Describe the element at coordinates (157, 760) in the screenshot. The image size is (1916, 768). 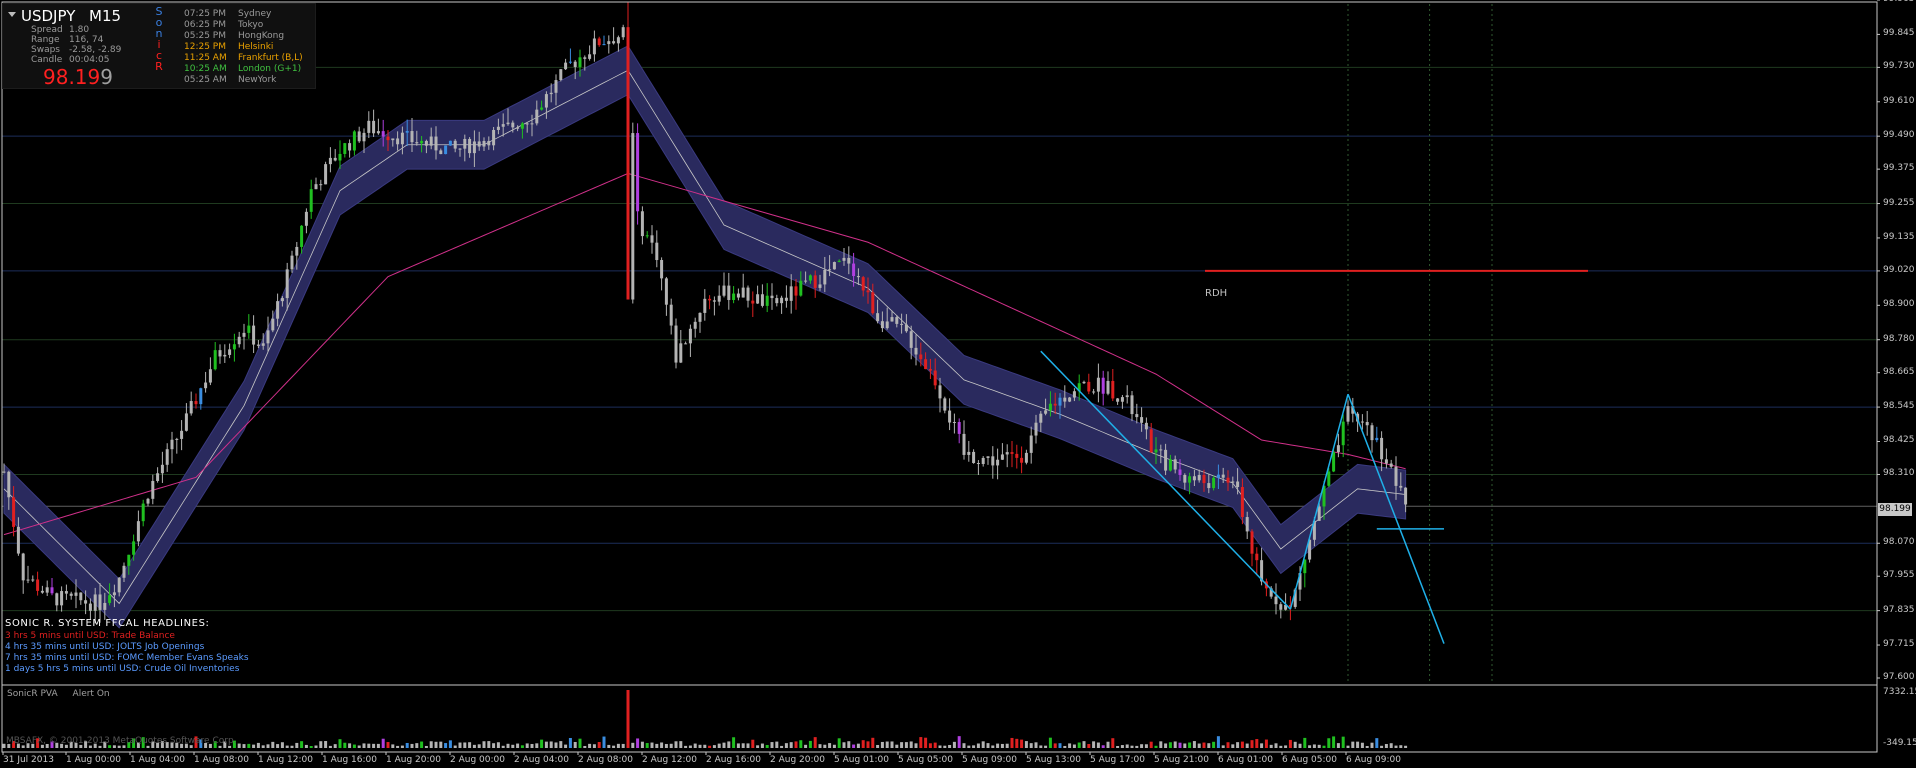
I see `time-tick: 1 Aug 04:00` at that location.